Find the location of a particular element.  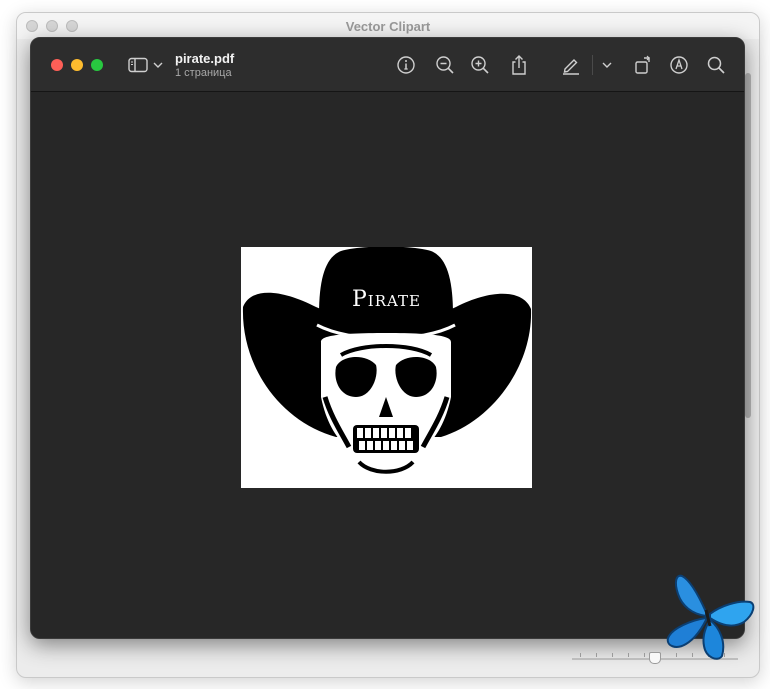

zoom-in-icon is located at coordinates (480, 65).